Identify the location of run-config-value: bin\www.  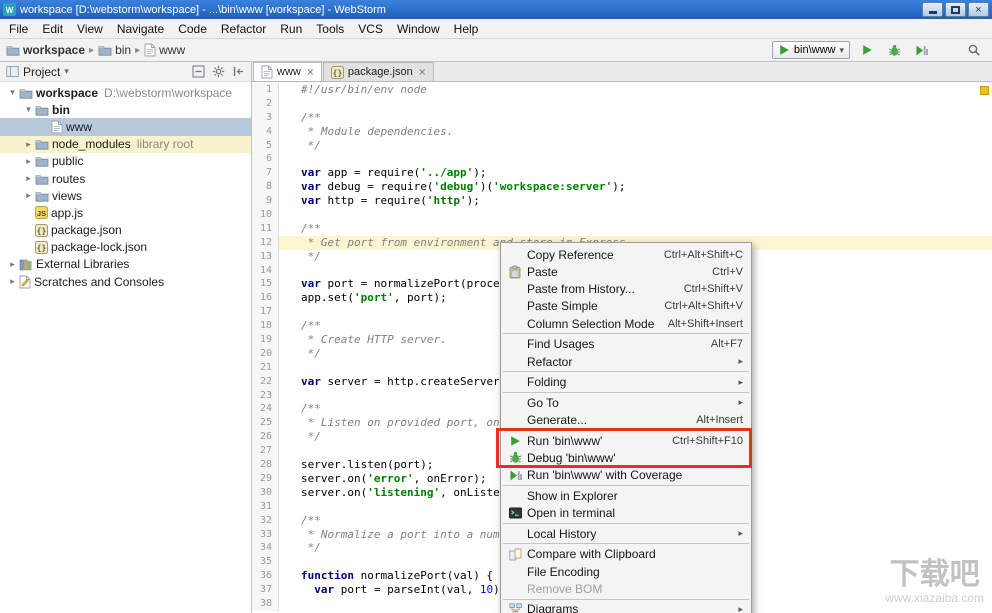
(814, 50).